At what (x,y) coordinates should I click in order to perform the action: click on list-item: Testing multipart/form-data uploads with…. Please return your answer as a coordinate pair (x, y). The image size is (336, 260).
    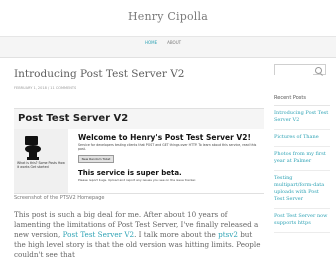
    Looking at the image, I should click on (302, 190).